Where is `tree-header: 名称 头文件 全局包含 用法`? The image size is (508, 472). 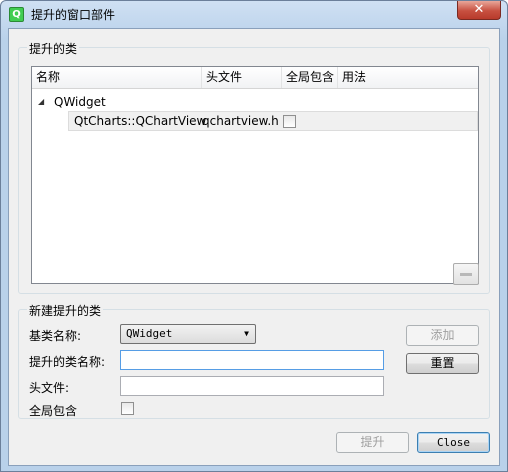
tree-header: 名称 头文件 全局包含 用法 is located at coordinates (255, 78).